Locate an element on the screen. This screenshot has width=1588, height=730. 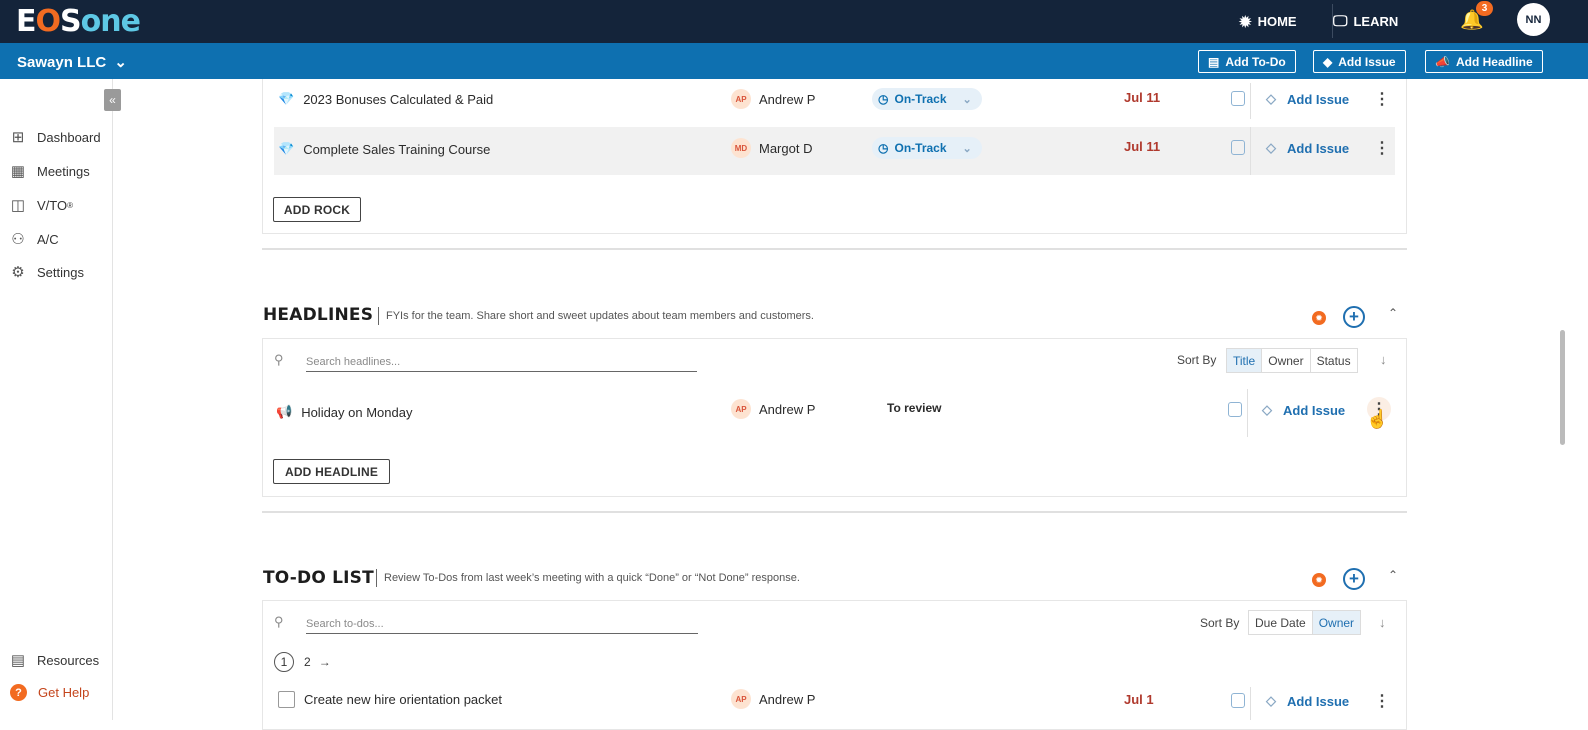
sort-title-button: Title is located at coordinates (1245, 360).